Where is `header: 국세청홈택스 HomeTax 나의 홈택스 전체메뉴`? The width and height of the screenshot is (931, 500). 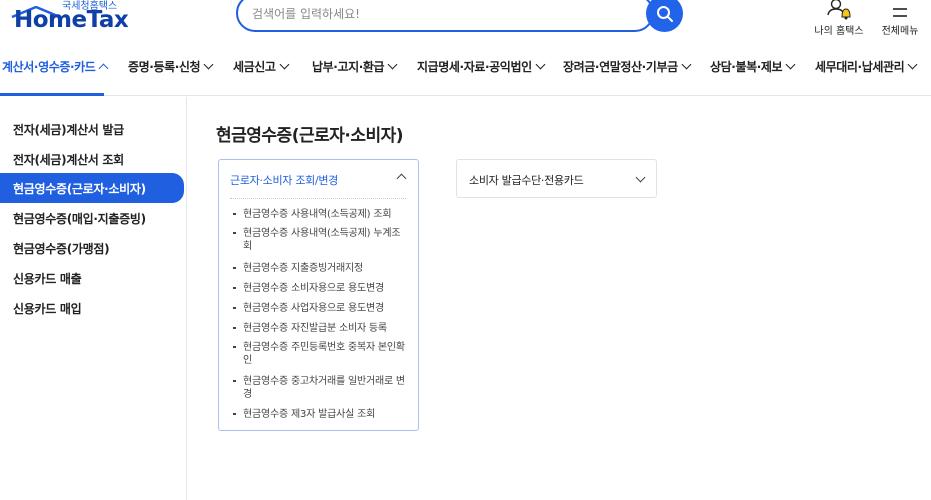
header: 국세청홈택스 HomeTax 나의 홈택스 전체메뉴 is located at coordinates (465, 24).